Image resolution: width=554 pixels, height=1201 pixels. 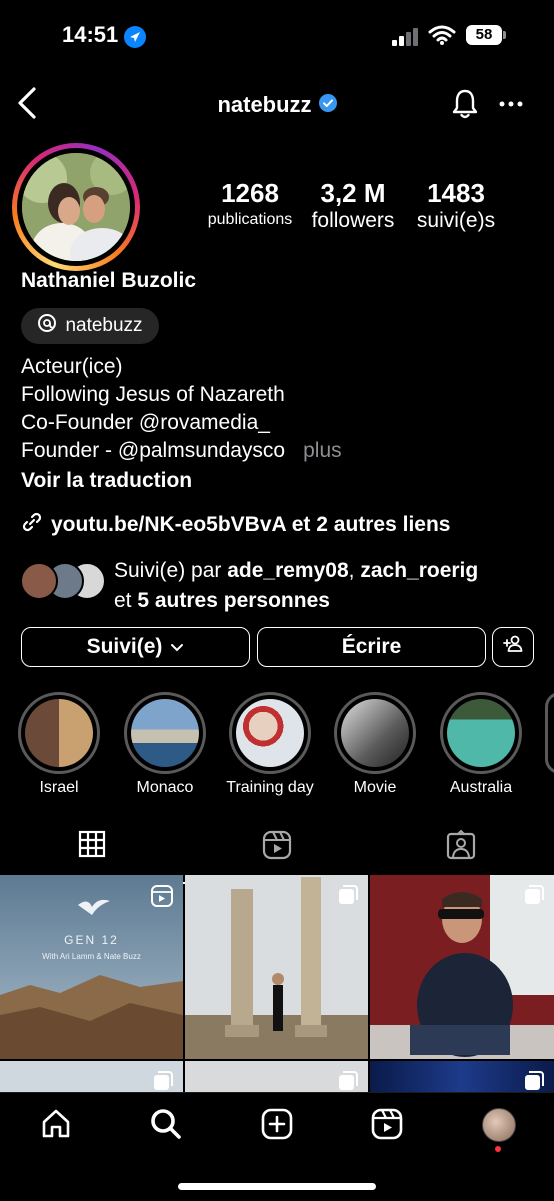 I want to click on highlight-label-israel: Israel, so click(x=59, y=787).